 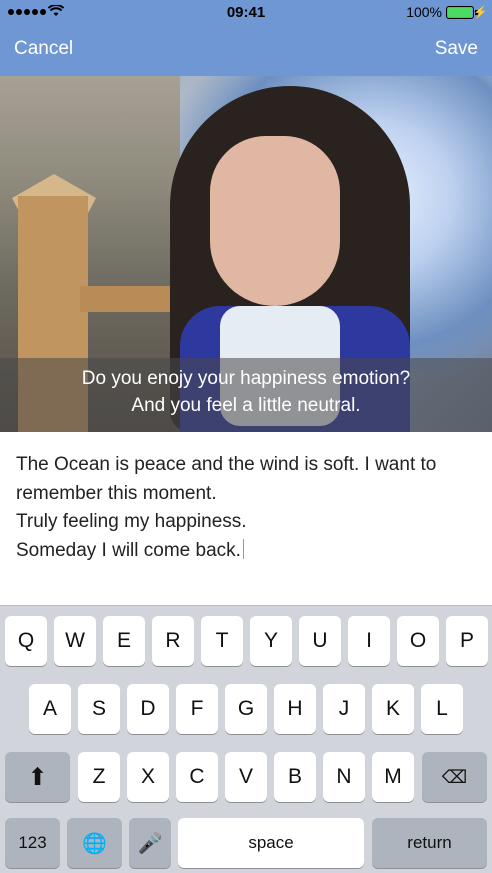 I want to click on mic-key: 🎤, so click(x=150, y=843).